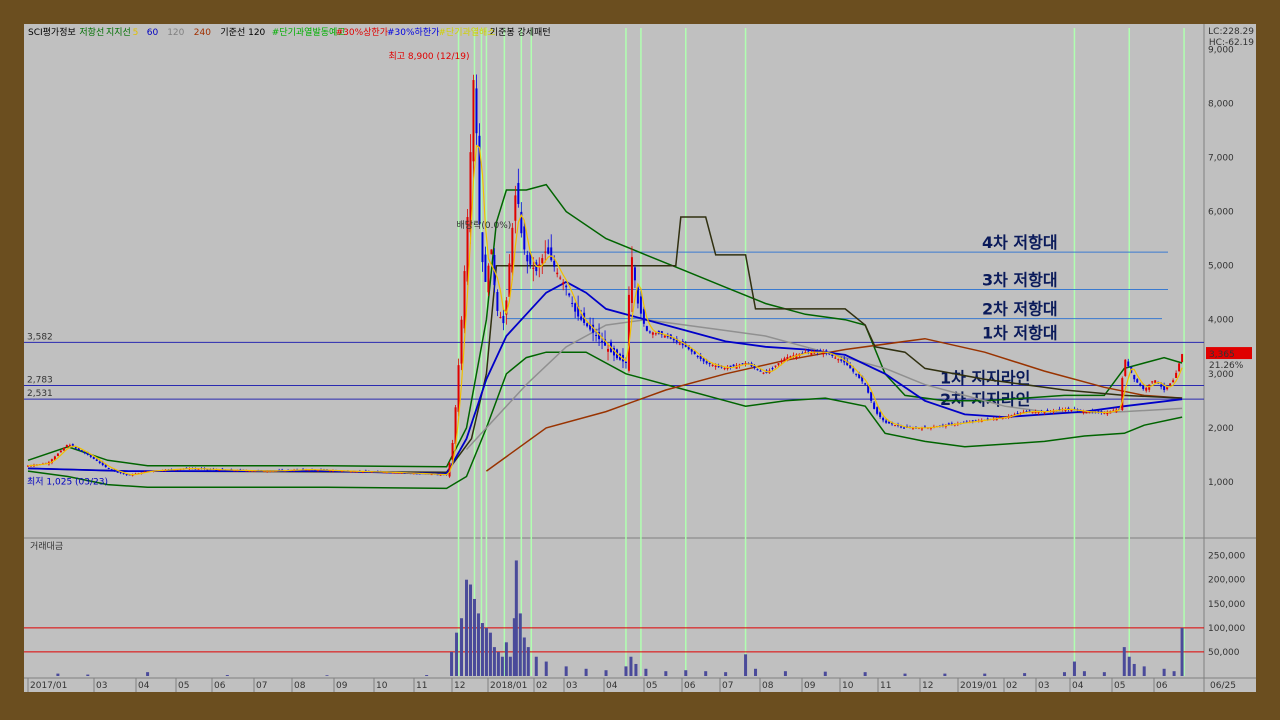 This screenshot has height=720, width=1280. Describe the element at coordinates (1221, 375) in the screenshot. I see `price-tick-label: 3,000` at that location.